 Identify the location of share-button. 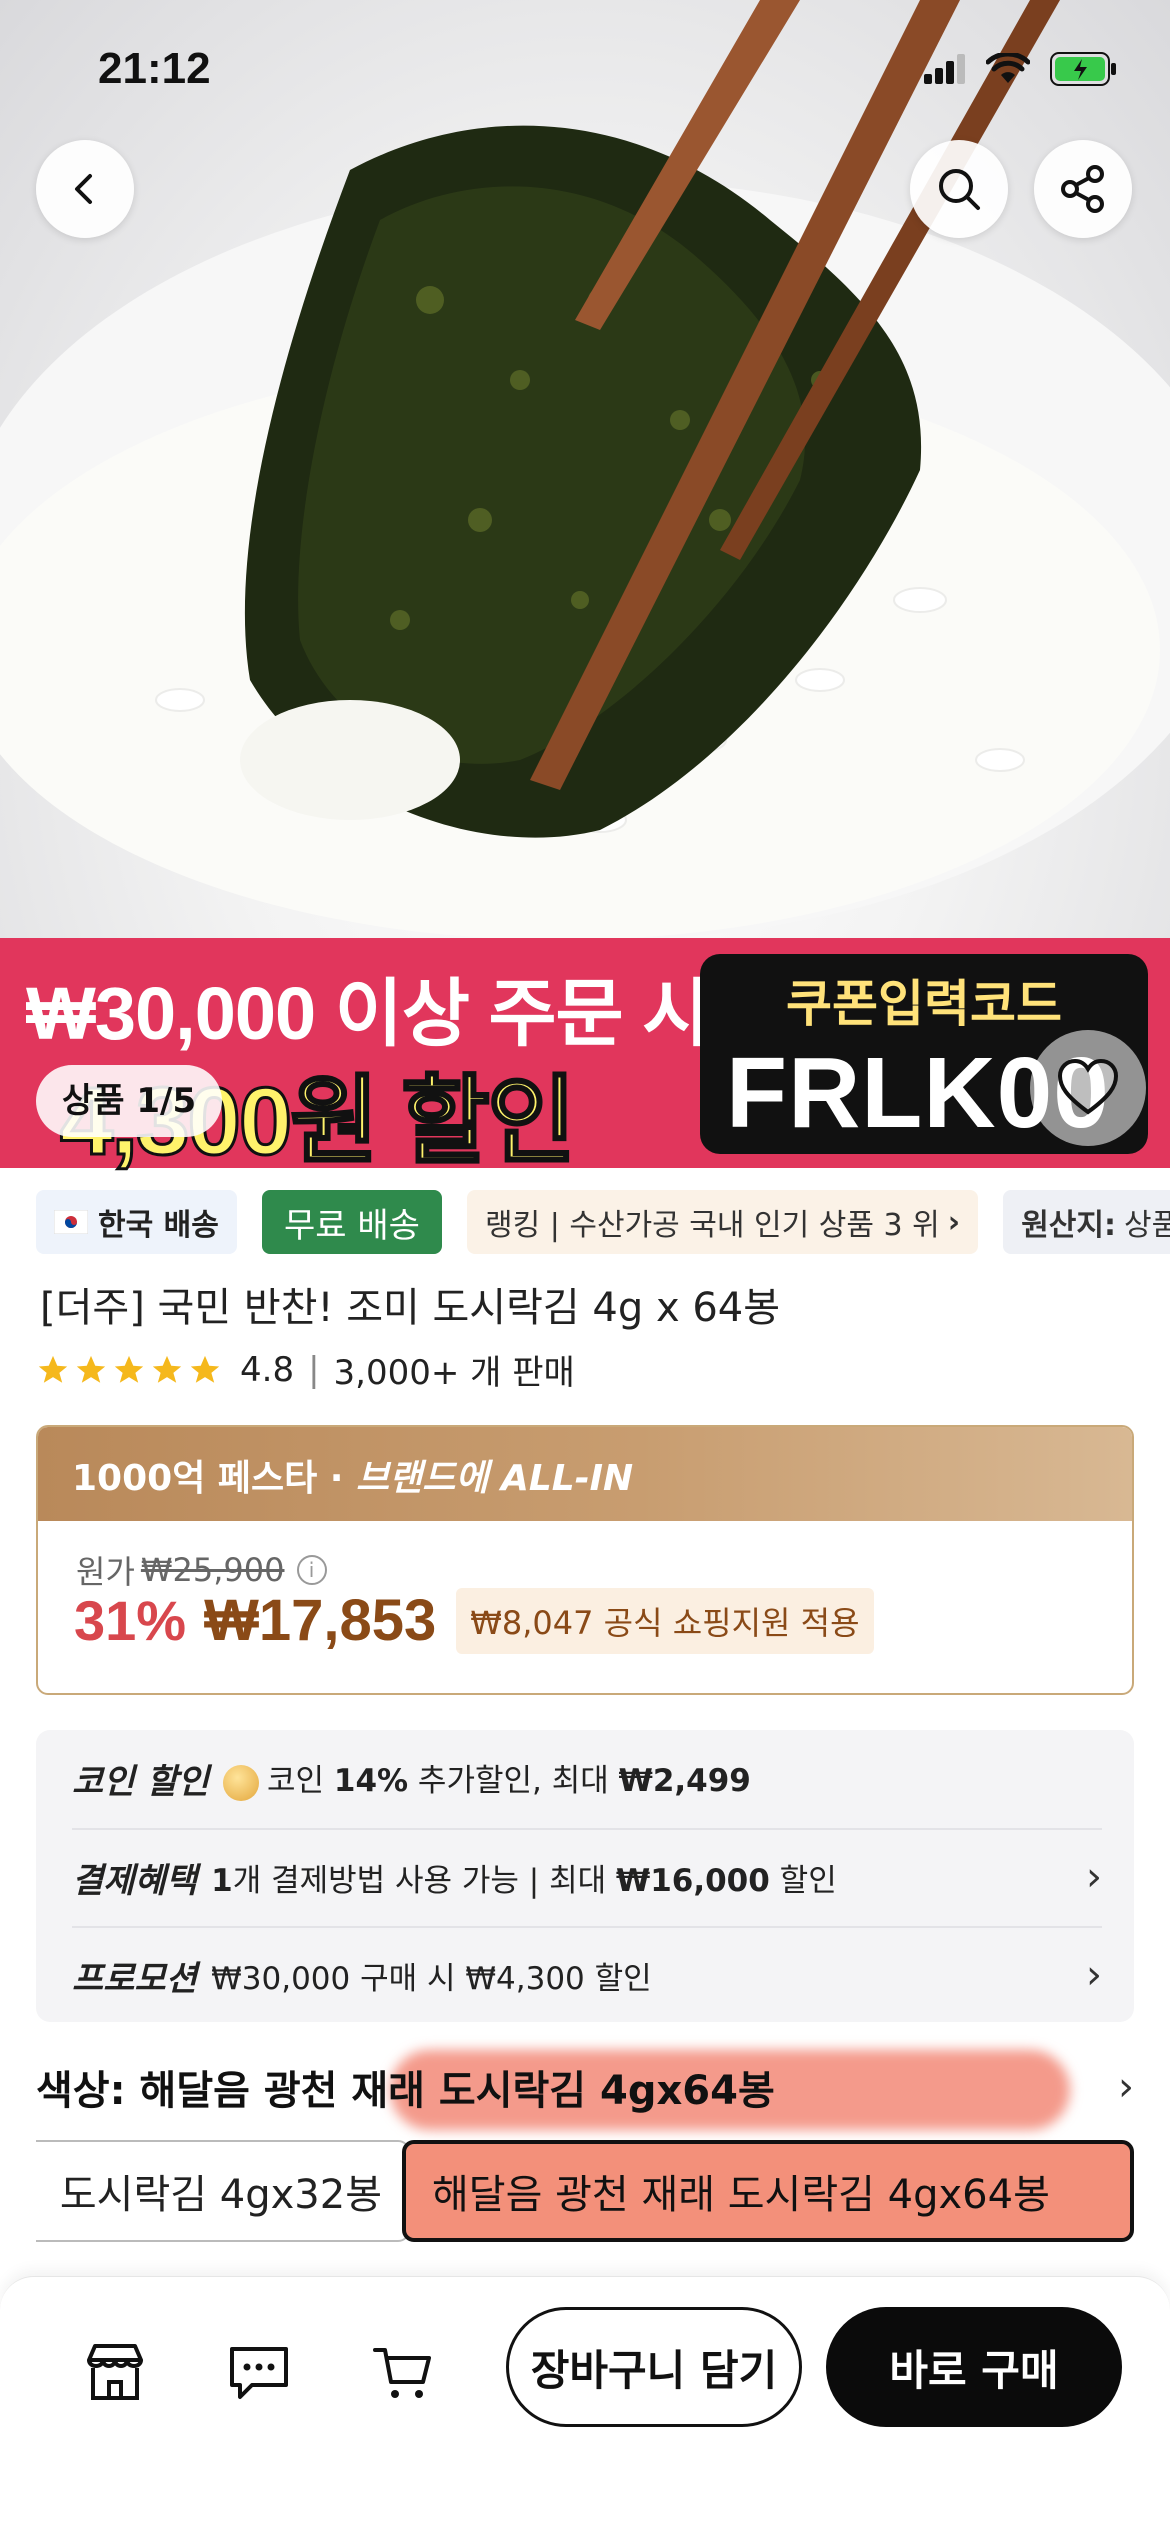
(1083, 189).